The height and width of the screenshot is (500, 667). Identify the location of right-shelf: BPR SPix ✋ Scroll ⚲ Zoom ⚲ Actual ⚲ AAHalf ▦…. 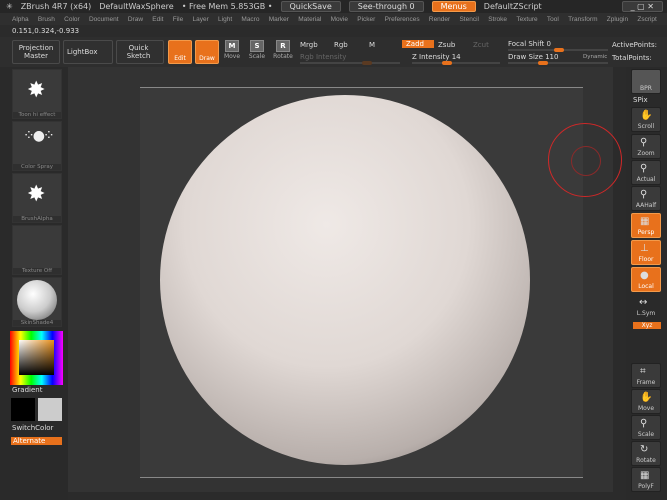
(646, 283).